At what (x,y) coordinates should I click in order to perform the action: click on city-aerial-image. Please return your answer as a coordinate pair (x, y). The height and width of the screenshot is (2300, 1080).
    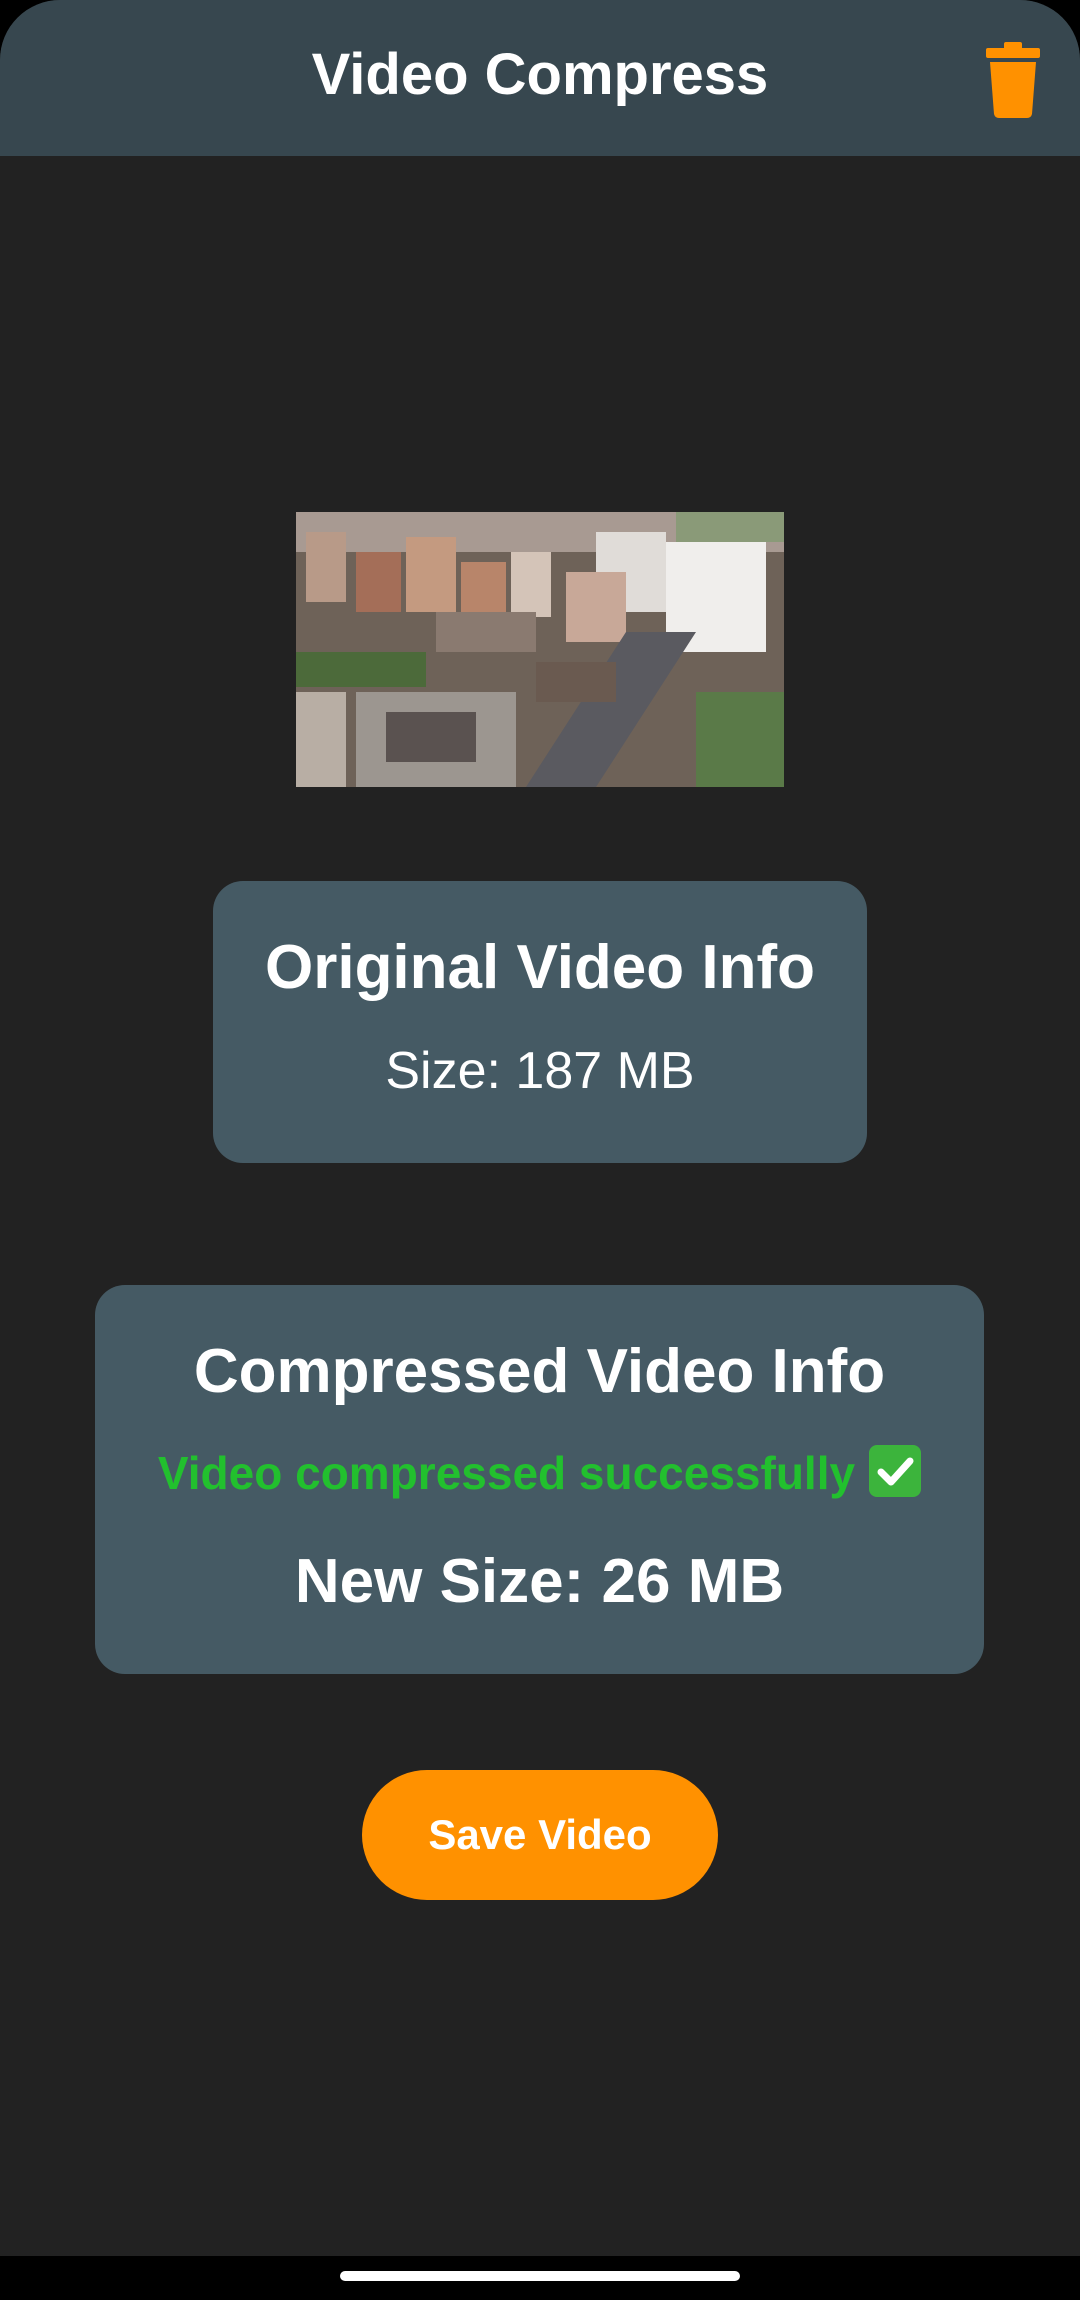
    Looking at the image, I should click on (540, 649).